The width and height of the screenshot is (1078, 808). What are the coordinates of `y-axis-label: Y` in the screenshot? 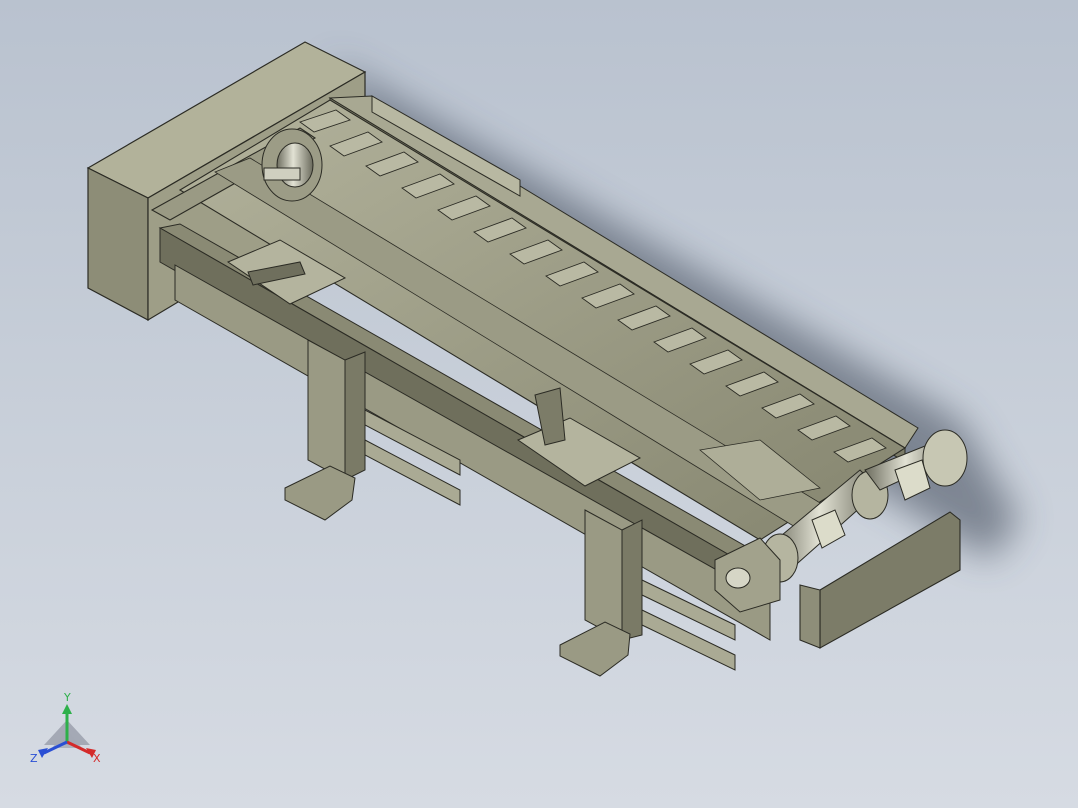 It's located at (67, 697).